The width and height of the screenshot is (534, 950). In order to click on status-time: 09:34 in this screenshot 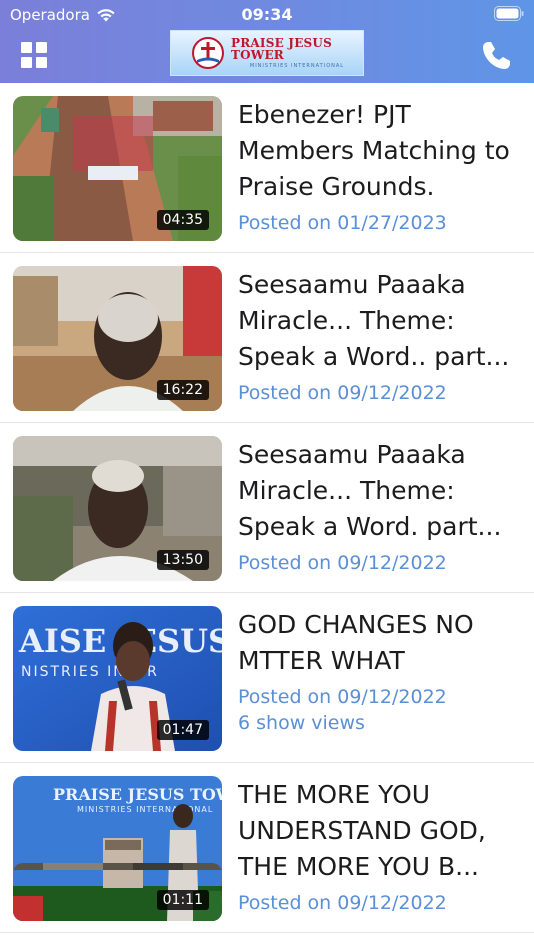, I will do `click(267, 14)`.